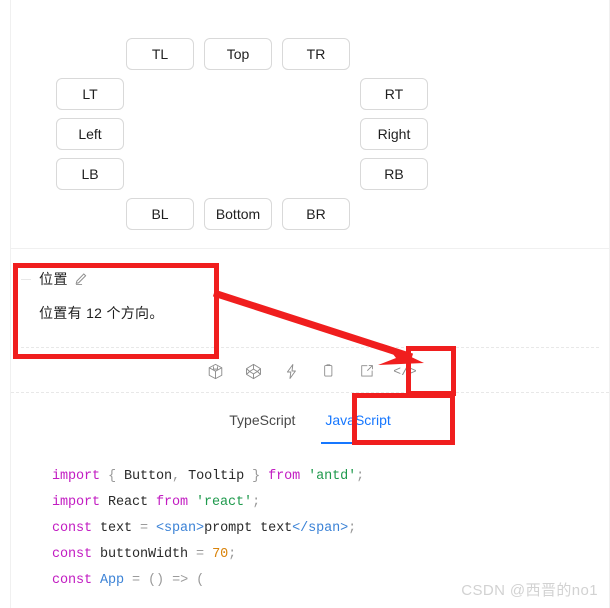 Image resolution: width=610 pixels, height=608 pixels. What do you see at coordinates (160, 54) in the screenshot?
I see `placement-button-tl: TL` at bounding box center [160, 54].